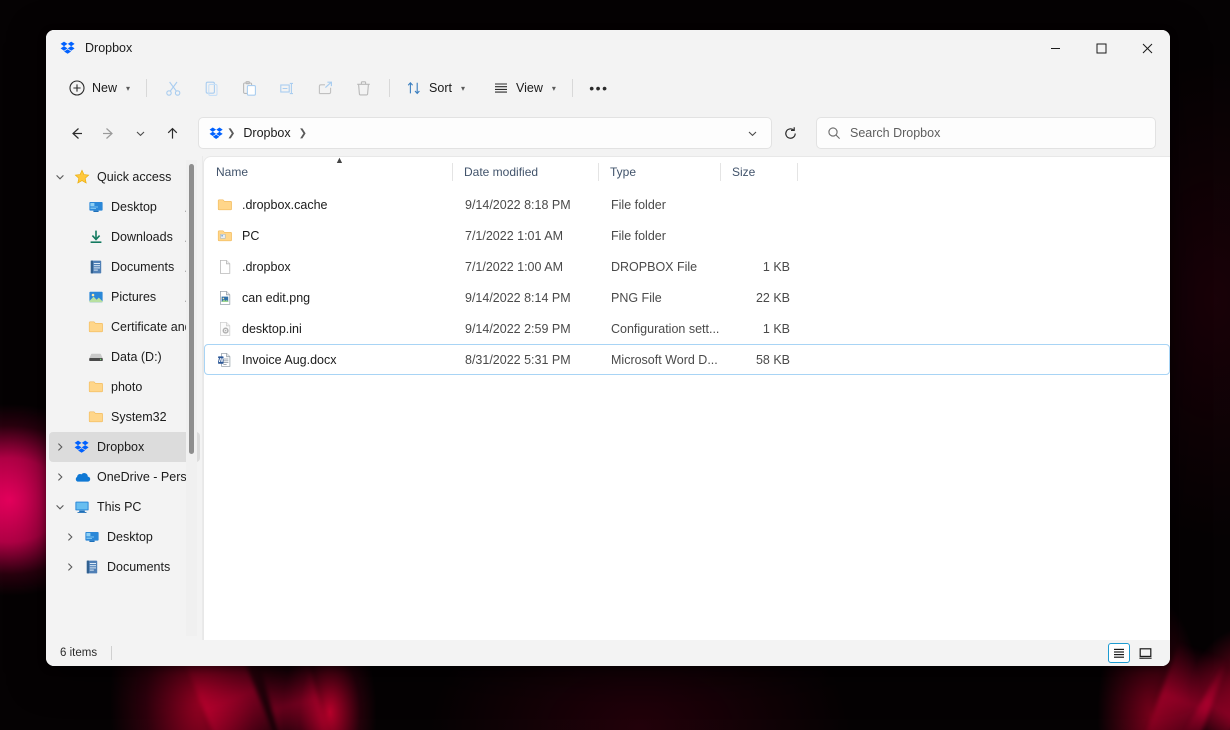 This screenshot has width=1230, height=730. I want to click on file-size-cell: 58 KB, so click(772, 359).